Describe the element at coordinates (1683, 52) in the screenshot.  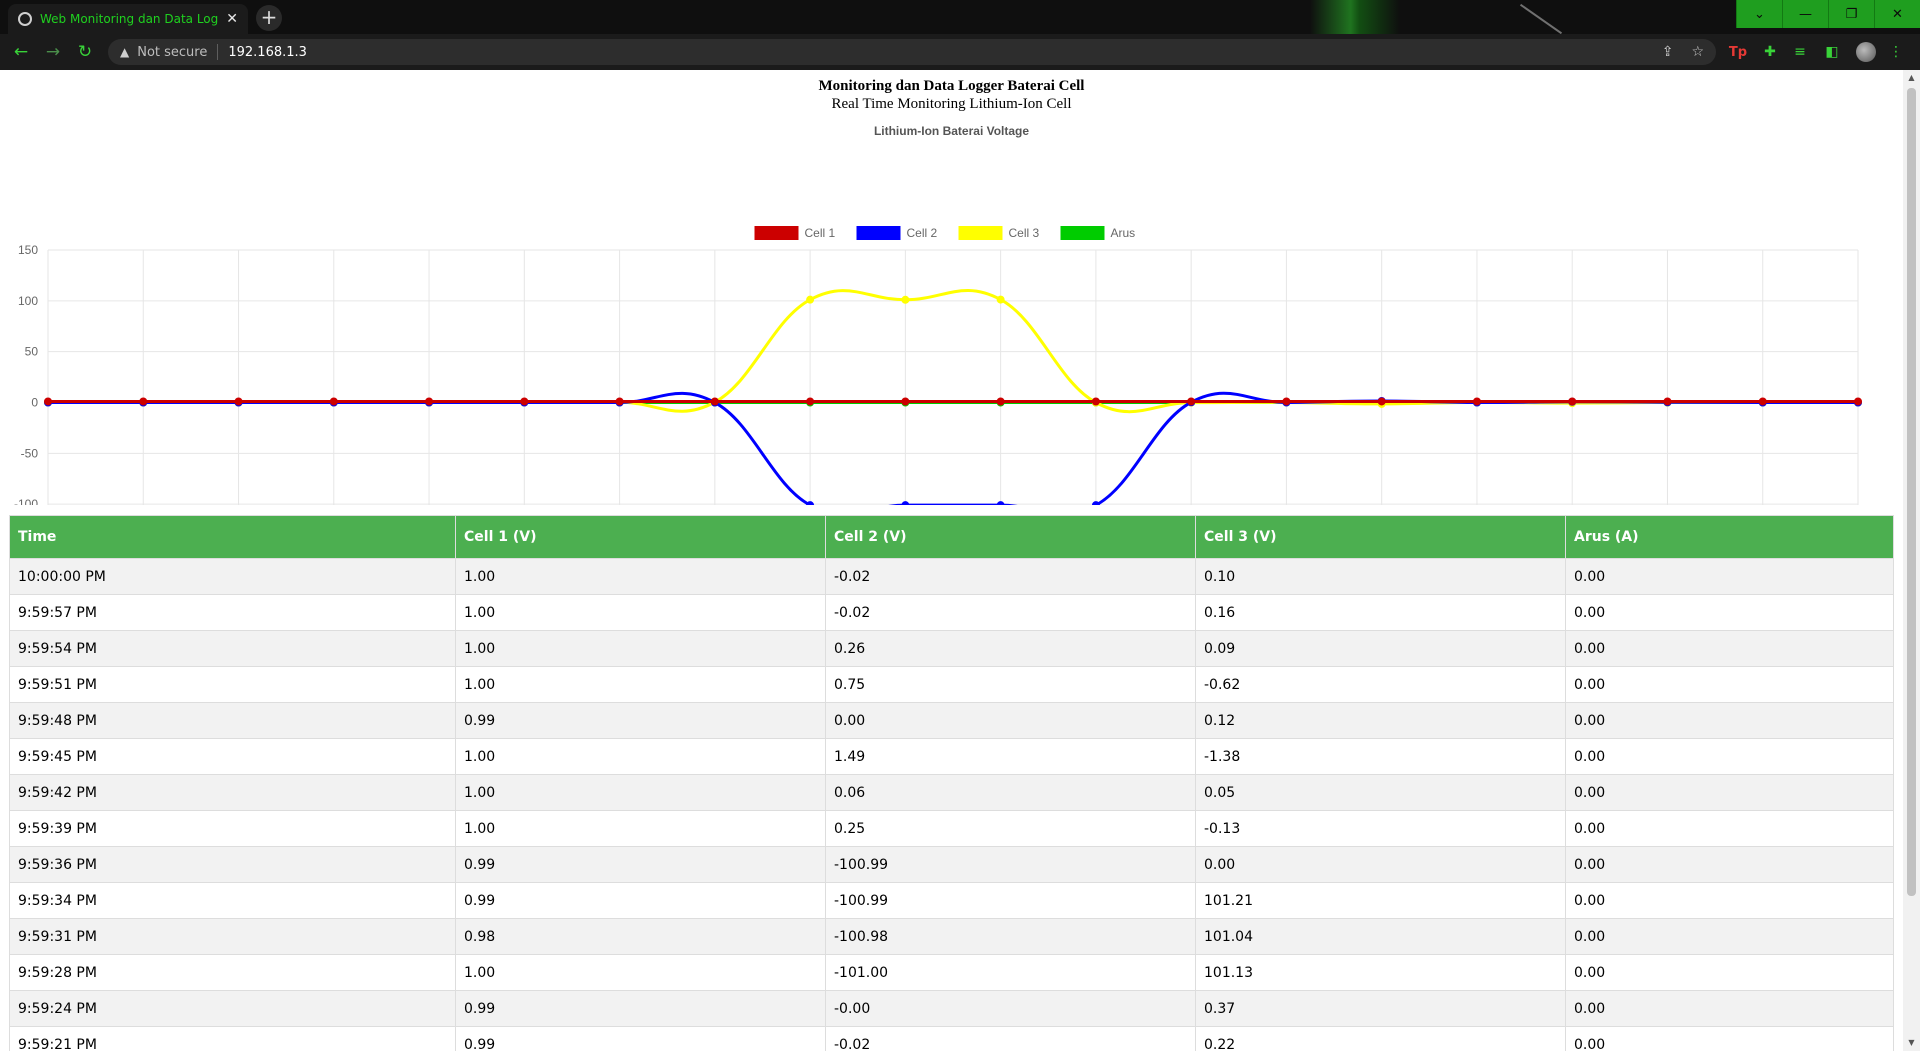
I see `address-bar-actions: ⇪ ☆` at that location.